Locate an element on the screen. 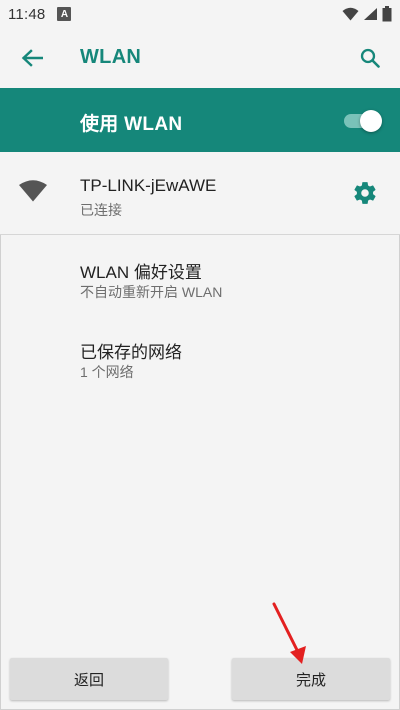  status-icons is located at coordinates (367, 14).